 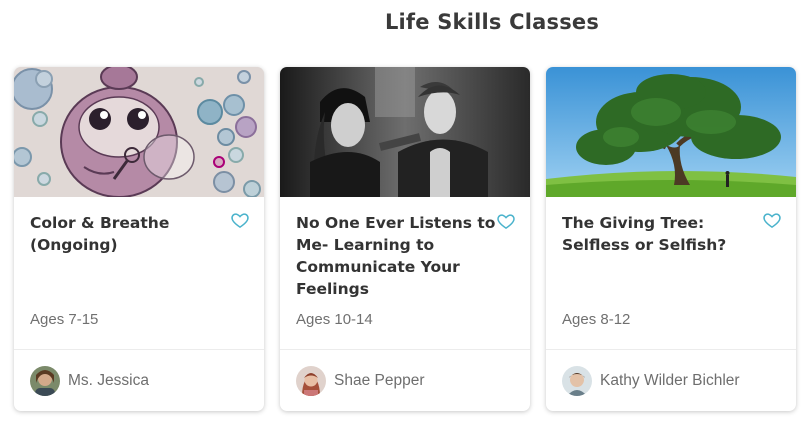 What do you see at coordinates (596, 319) in the screenshot?
I see `age-range: Ages 8-12` at bounding box center [596, 319].